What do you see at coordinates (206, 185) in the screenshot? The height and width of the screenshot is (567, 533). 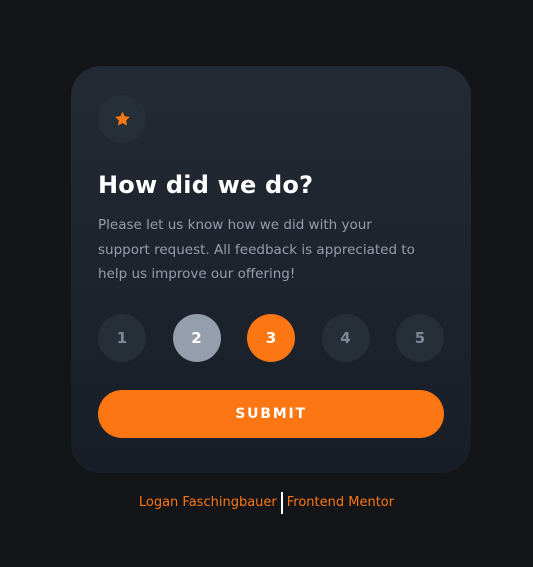 I see `card-title: How did we do?` at bounding box center [206, 185].